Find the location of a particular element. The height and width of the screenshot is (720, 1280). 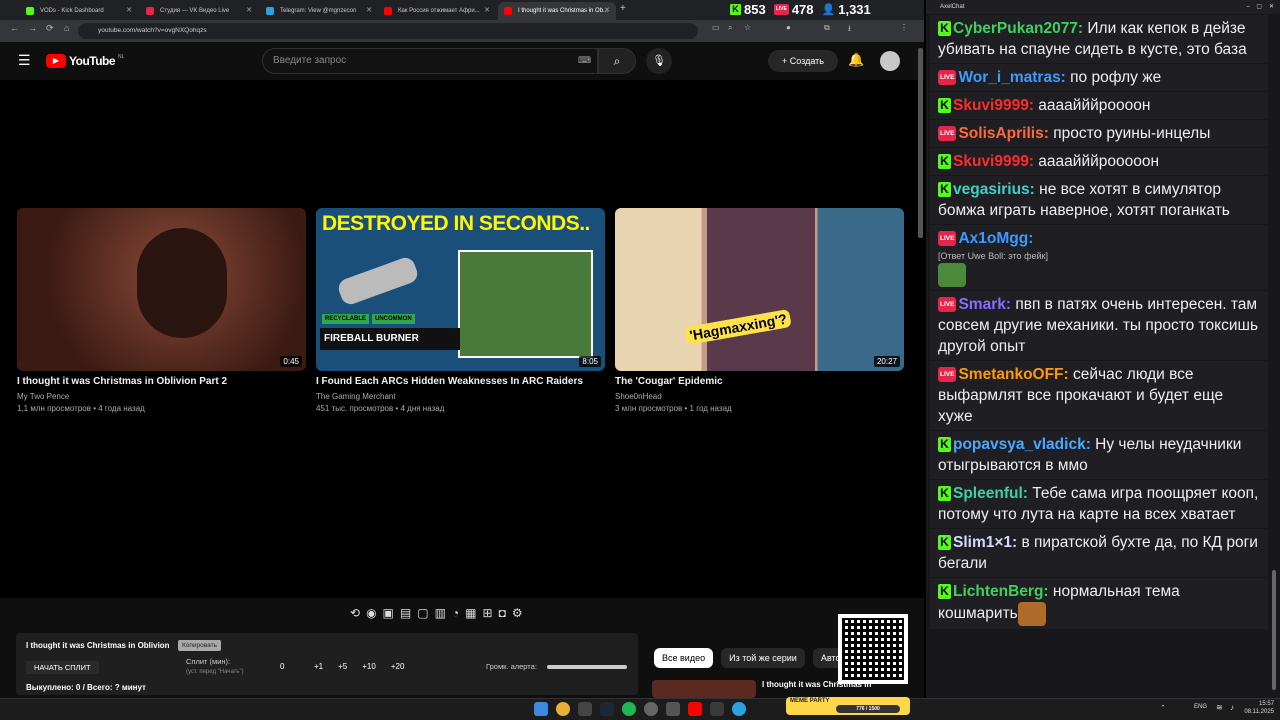

theater-icon: ▣ is located at coordinates (388, 615).